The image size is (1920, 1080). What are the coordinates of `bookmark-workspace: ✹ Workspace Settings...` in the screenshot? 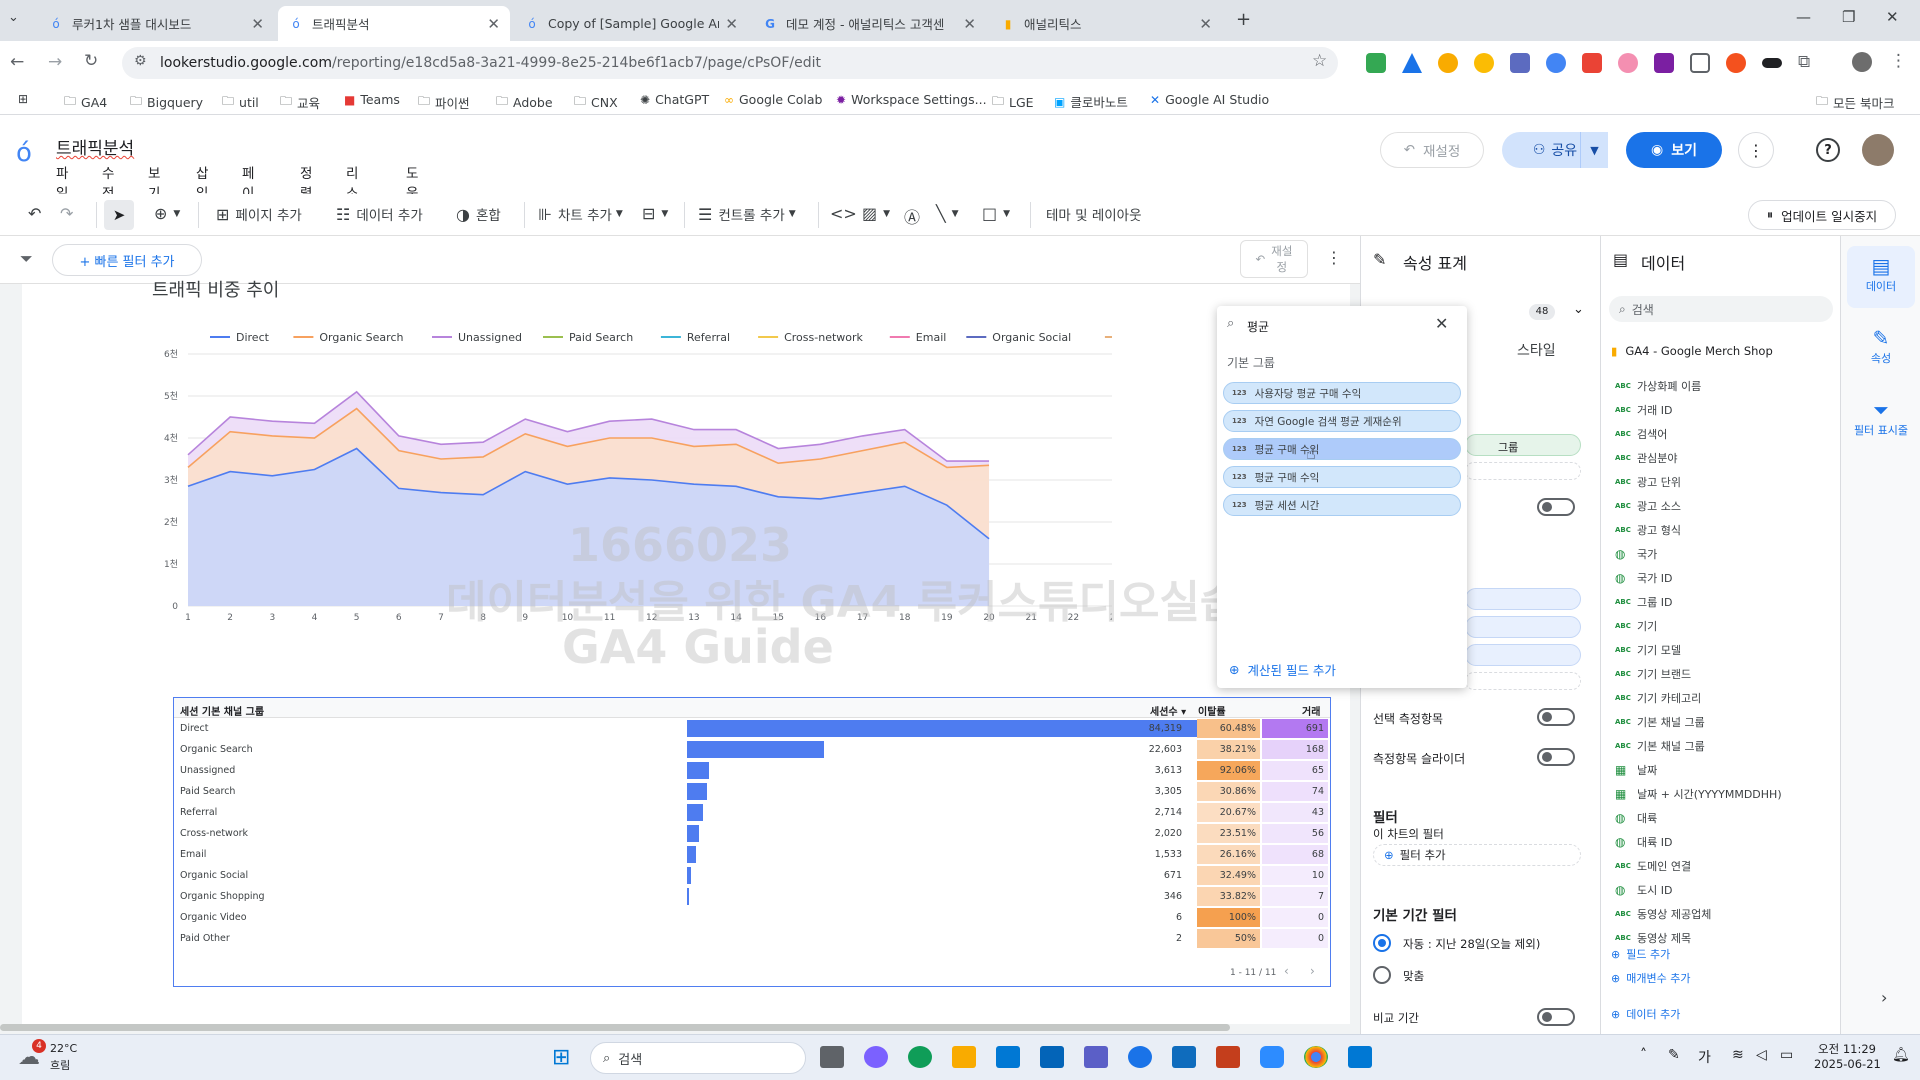 It's located at (911, 99).